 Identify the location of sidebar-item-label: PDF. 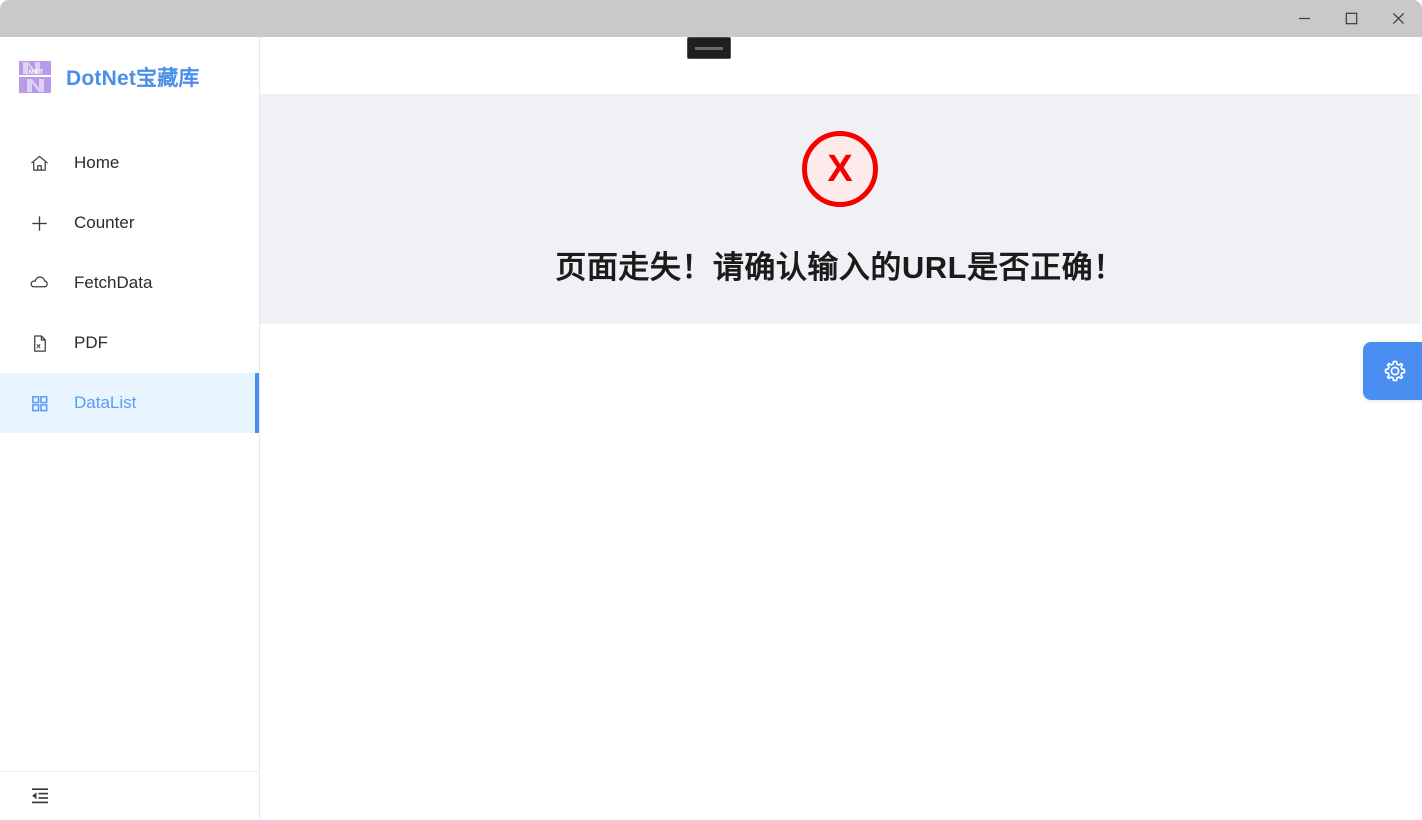
(91, 342).